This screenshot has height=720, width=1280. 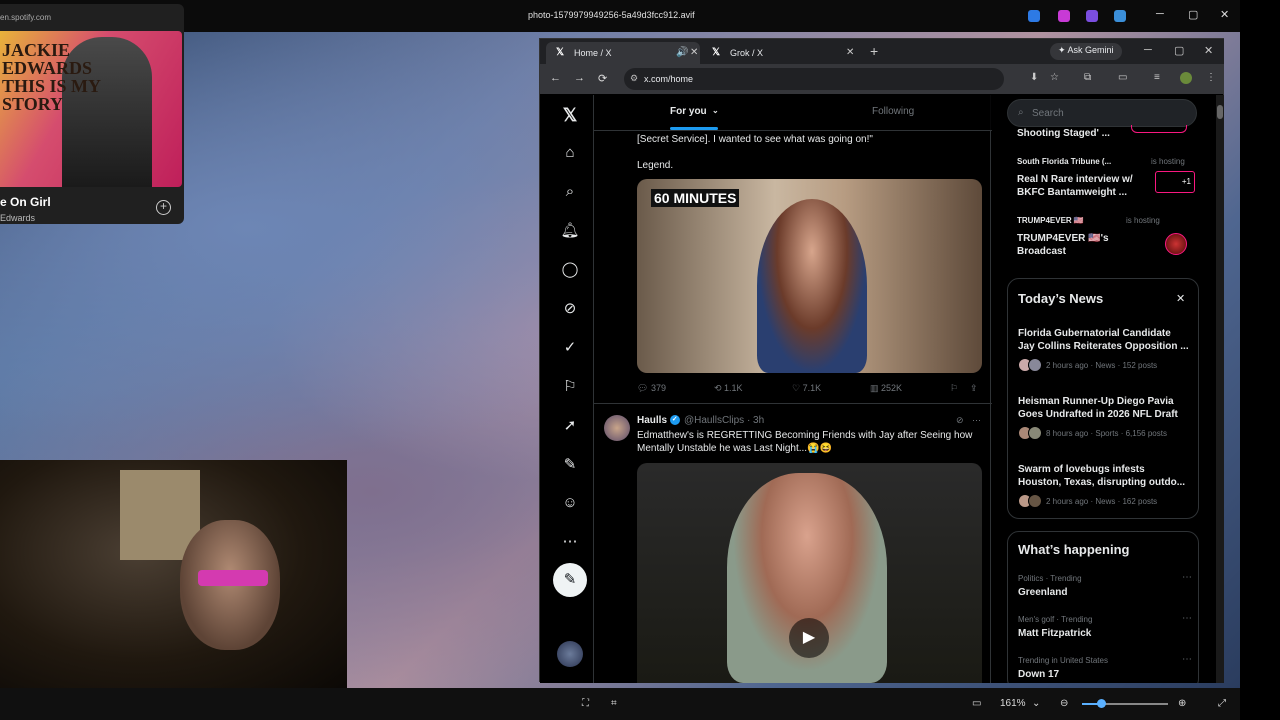 I want to click on bell-icon: 🔔︎, so click(x=570, y=231).